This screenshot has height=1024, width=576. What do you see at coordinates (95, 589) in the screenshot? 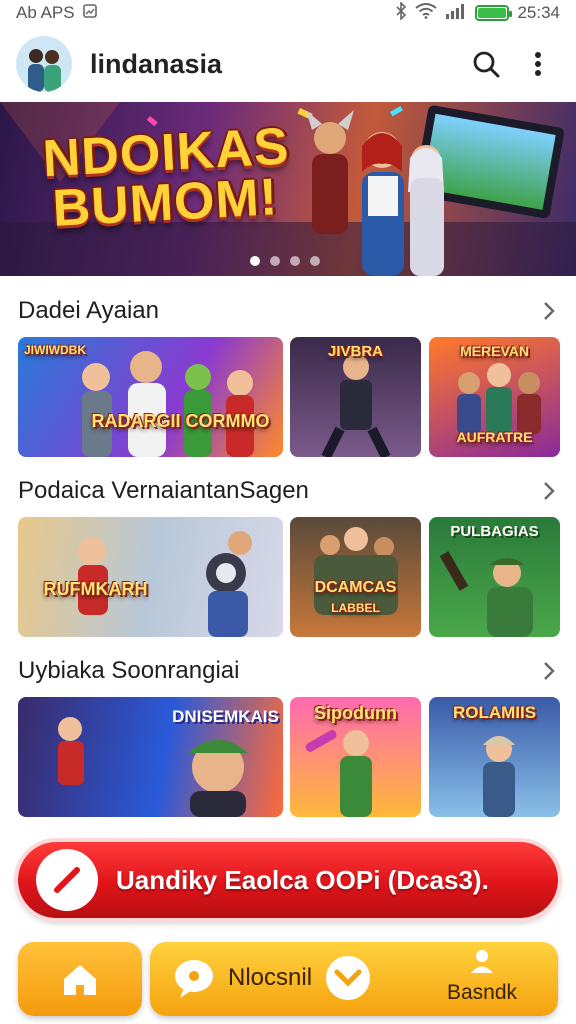
I see `tile-title: RUFMKARH` at bounding box center [95, 589].